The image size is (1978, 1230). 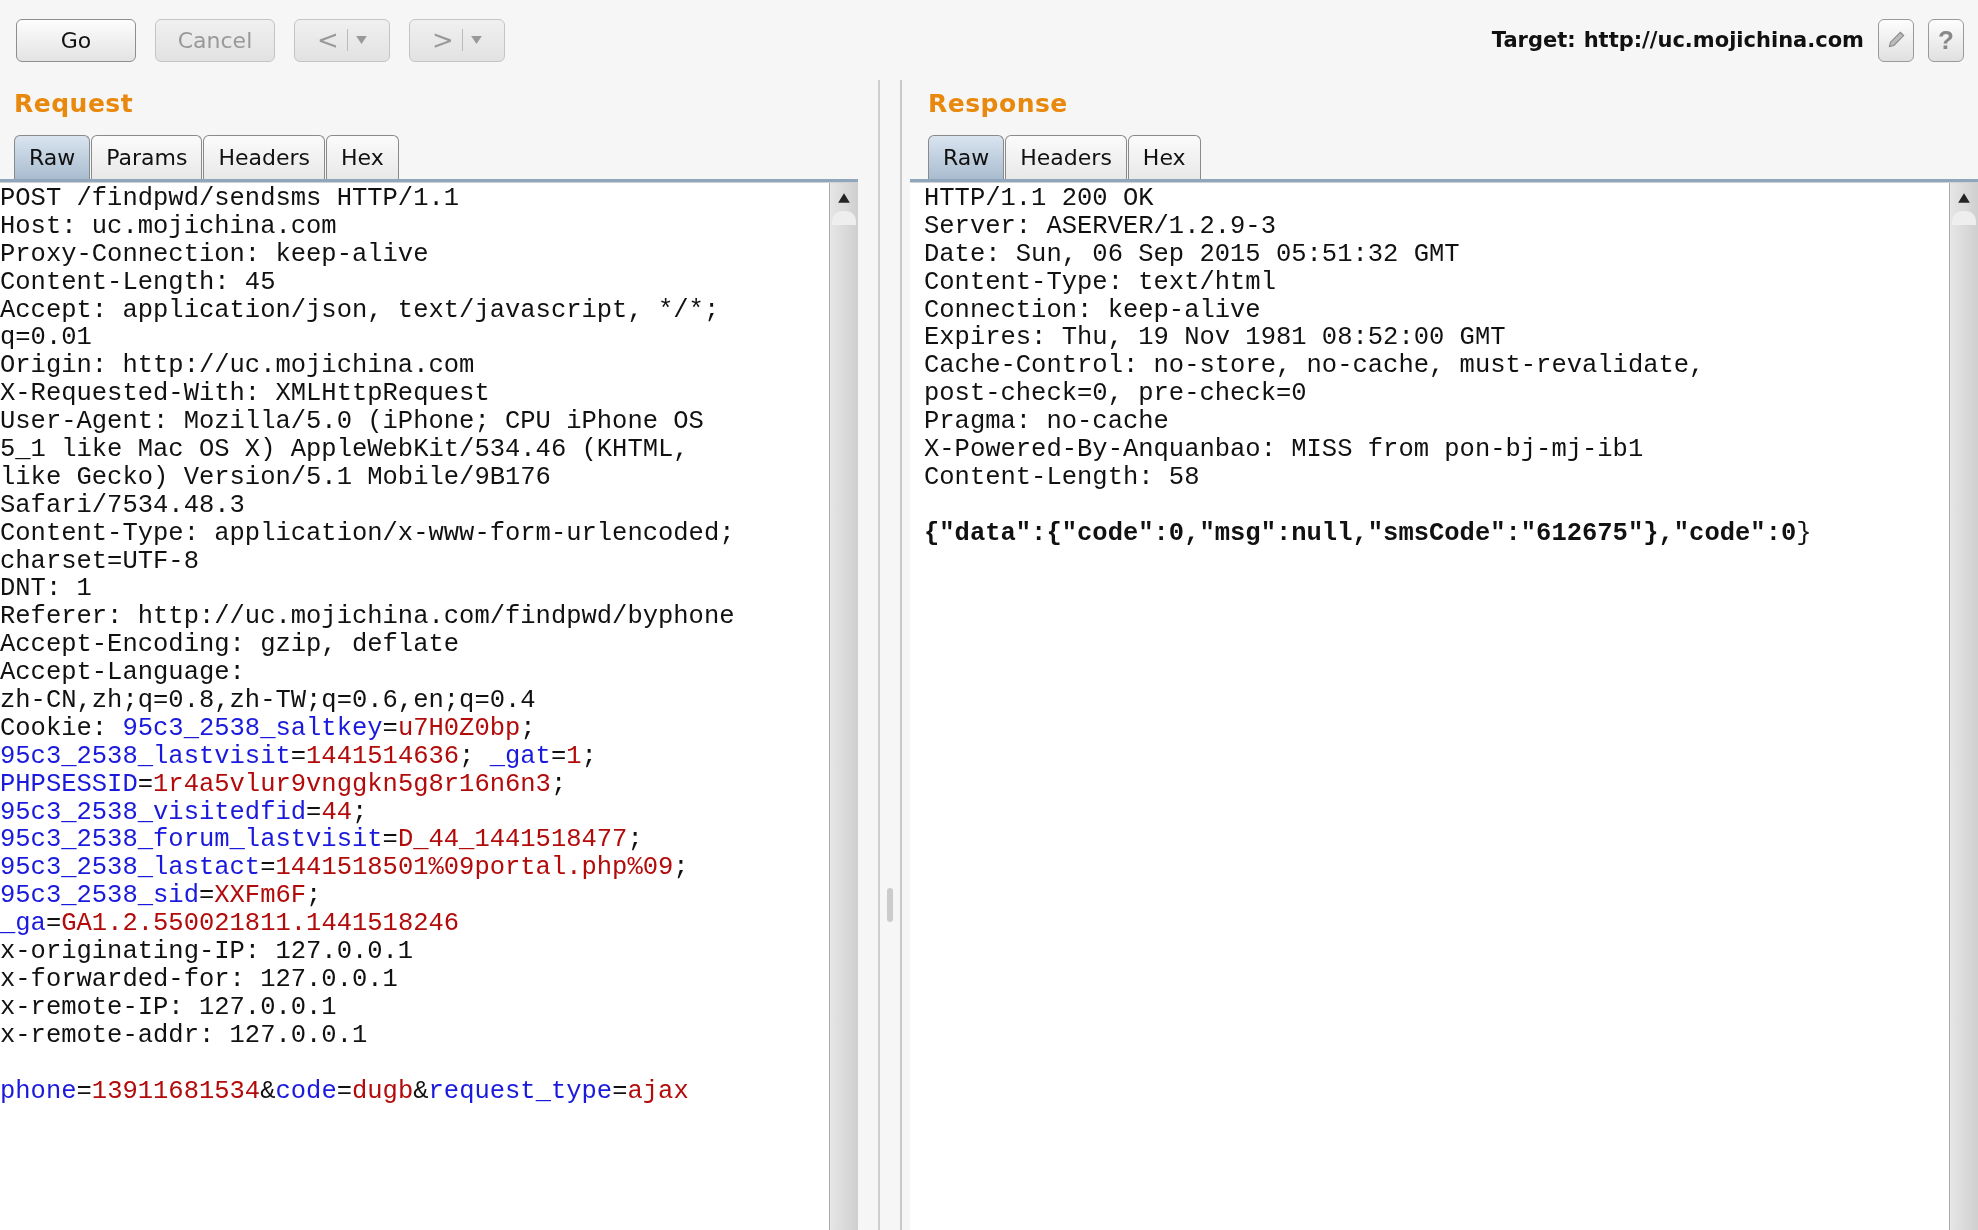 What do you see at coordinates (147, 157) in the screenshot?
I see `tab: Params` at bounding box center [147, 157].